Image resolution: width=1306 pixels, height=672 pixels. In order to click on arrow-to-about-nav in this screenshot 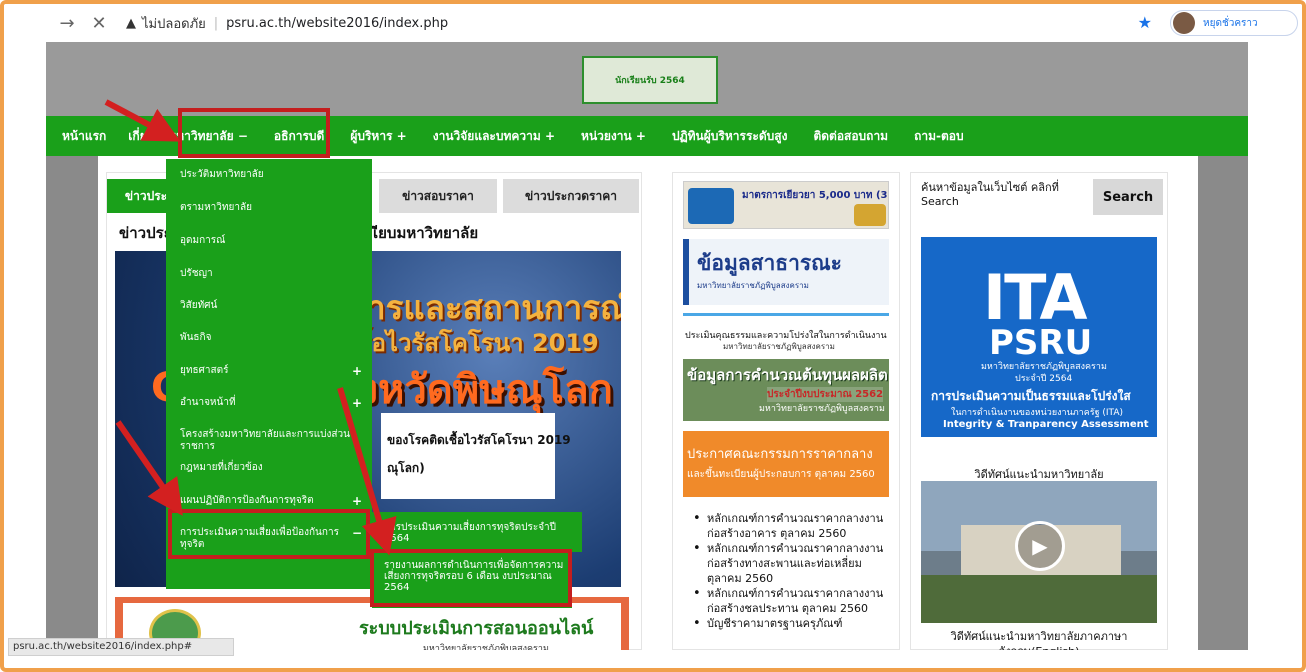, I will do `click(142, 120)`.